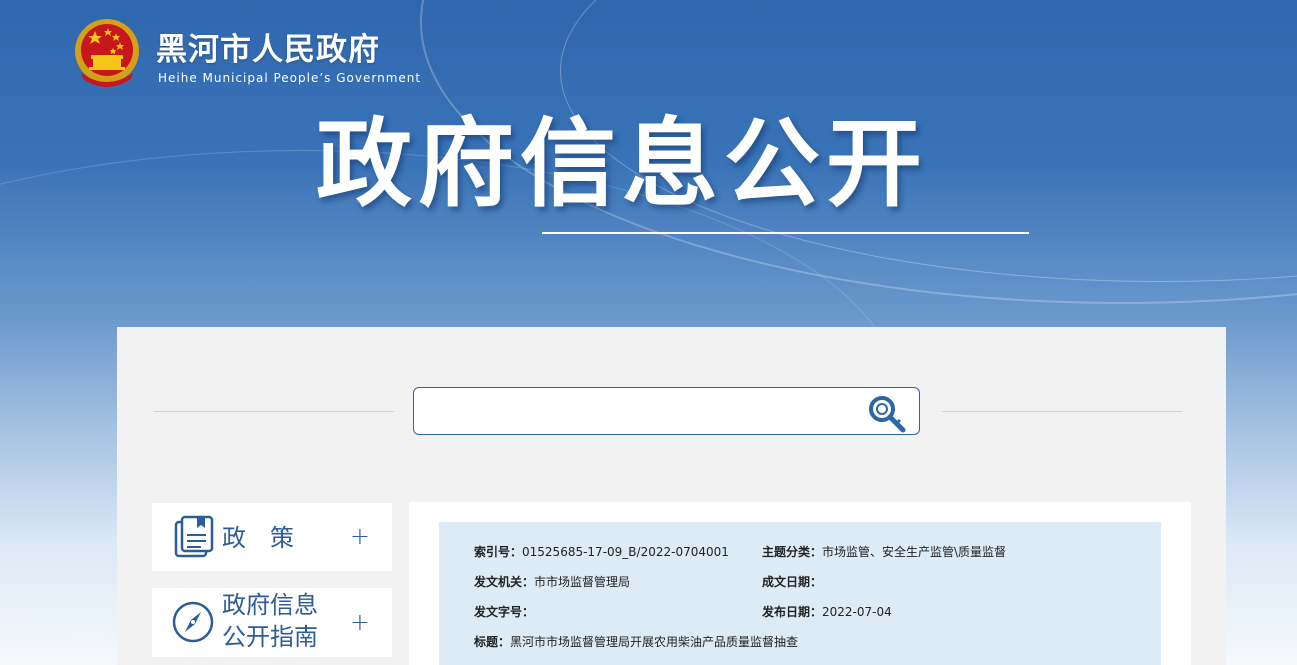  I want to click on meta-index-value: 01525685-17-09_B/2022-0704001, so click(625, 552).